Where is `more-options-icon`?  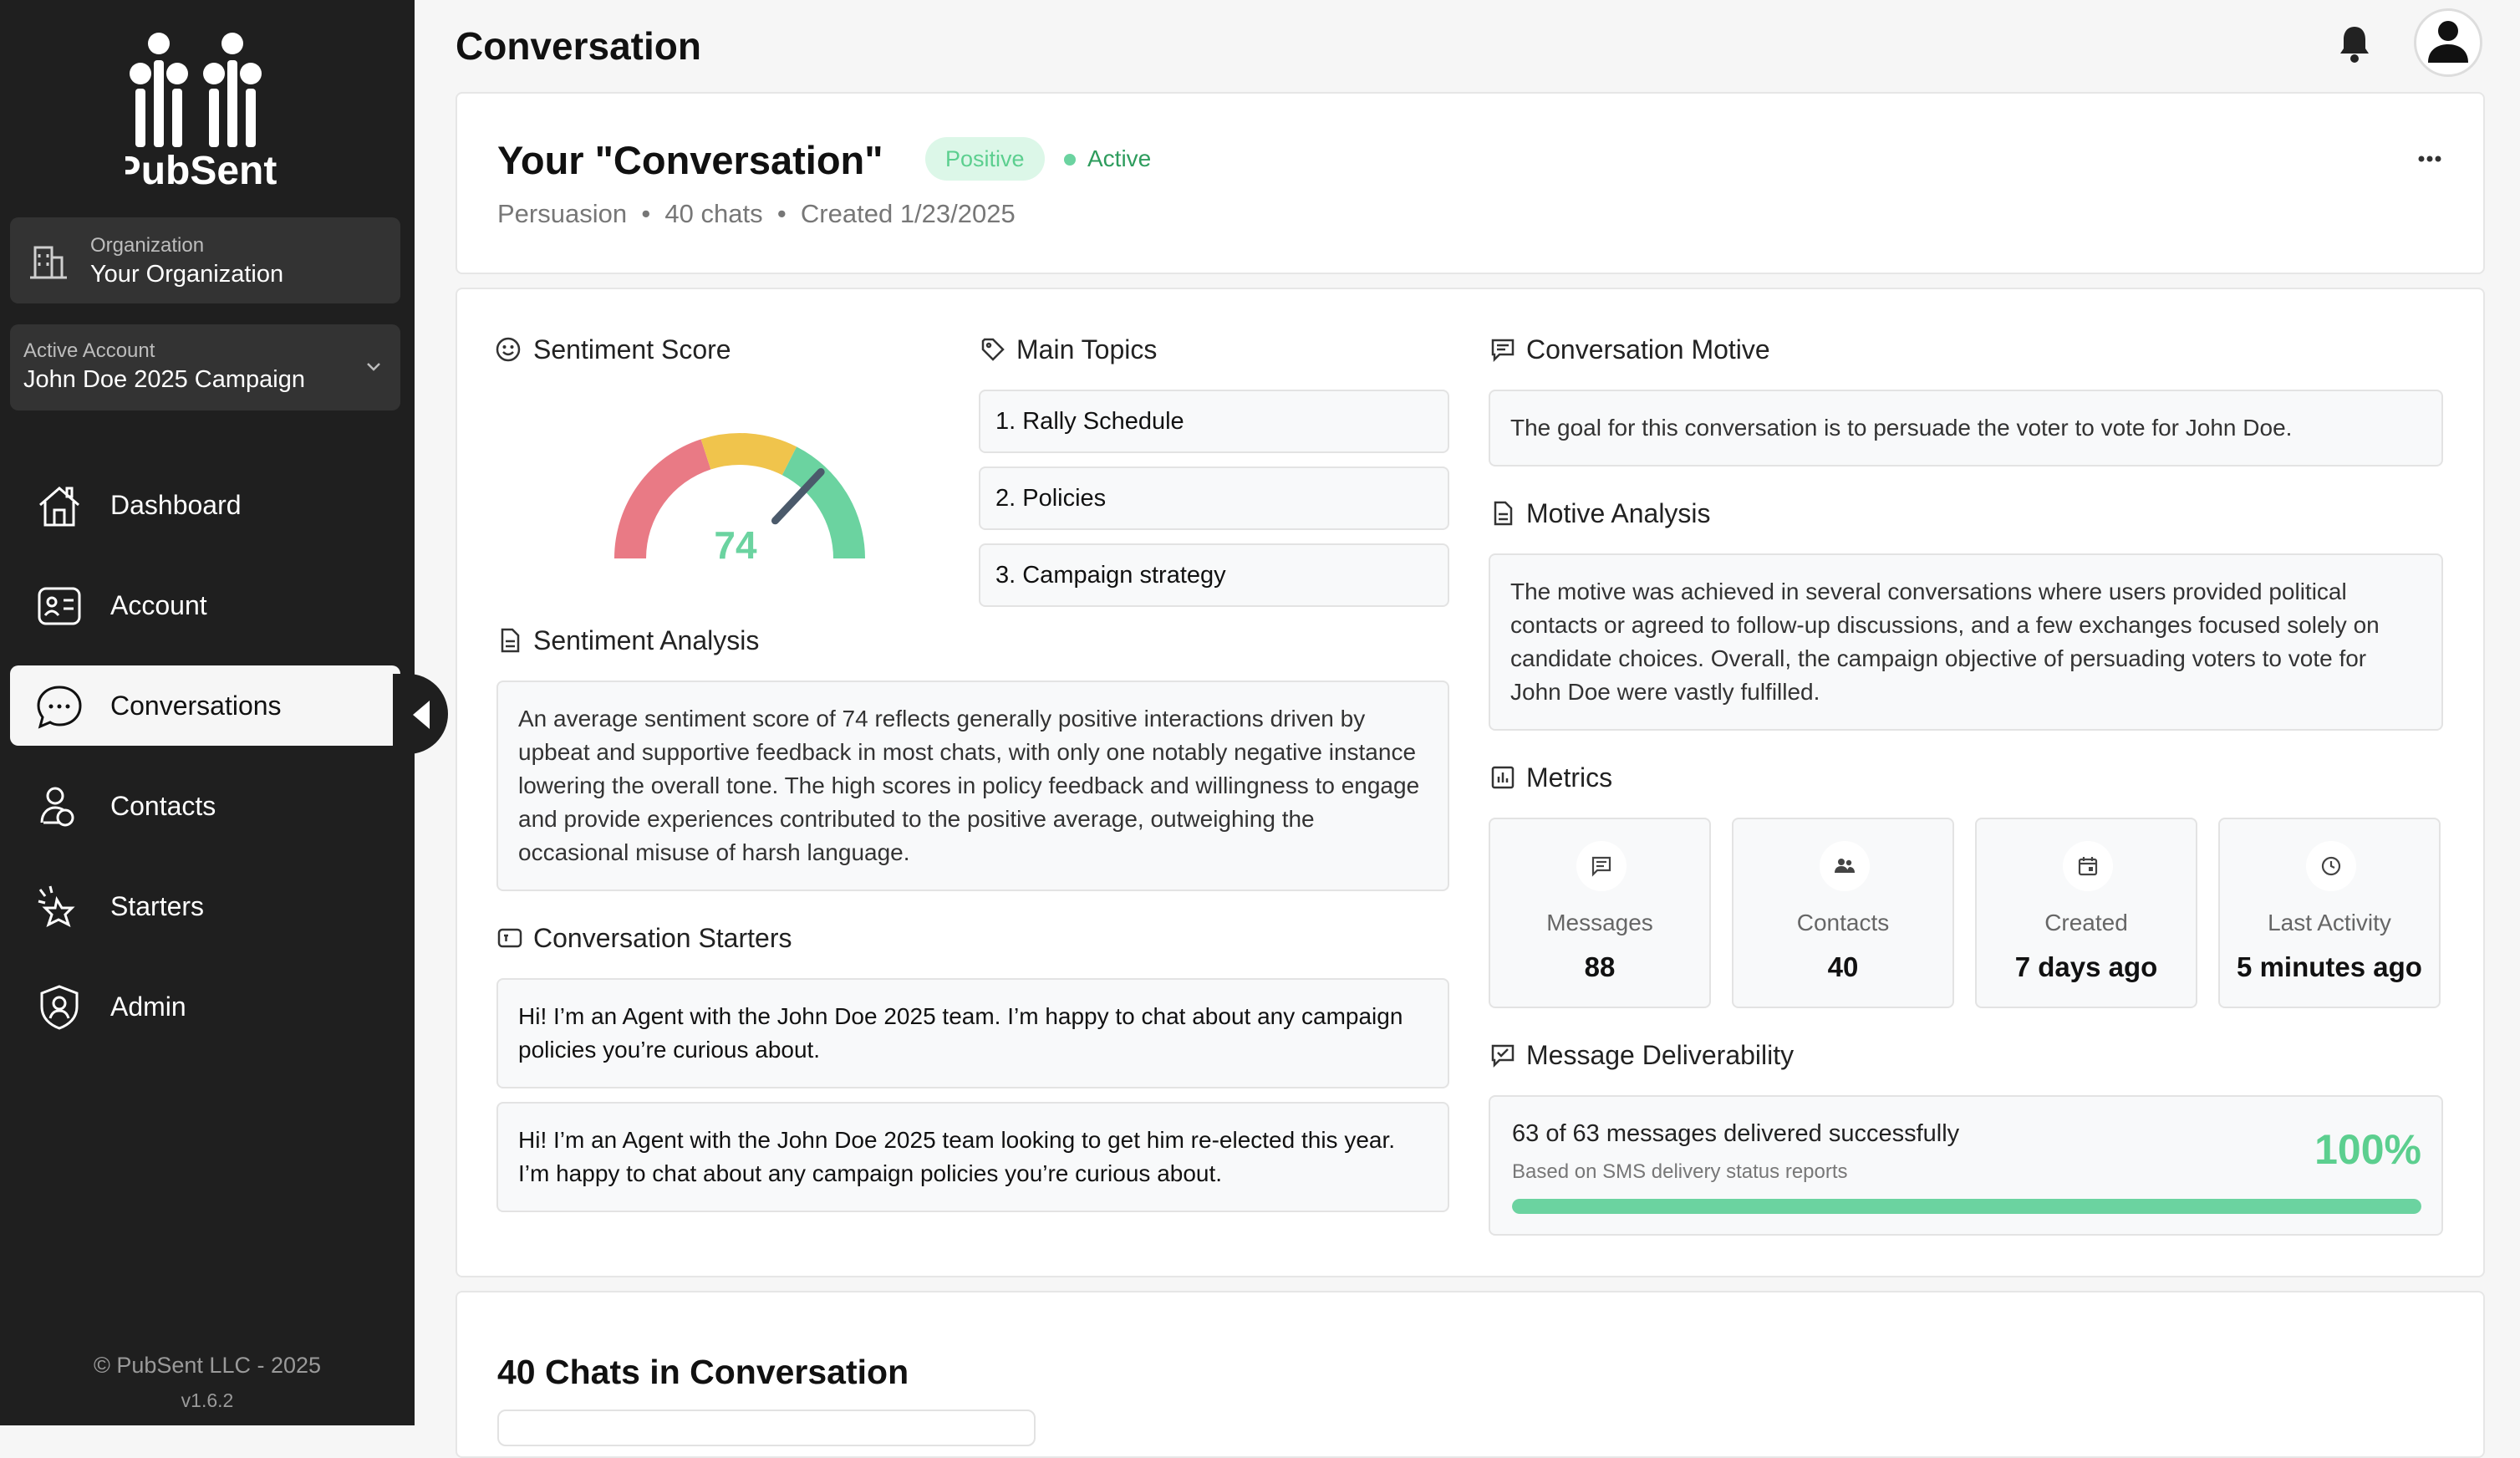 more-options-icon is located at coordinates (2430, 159).